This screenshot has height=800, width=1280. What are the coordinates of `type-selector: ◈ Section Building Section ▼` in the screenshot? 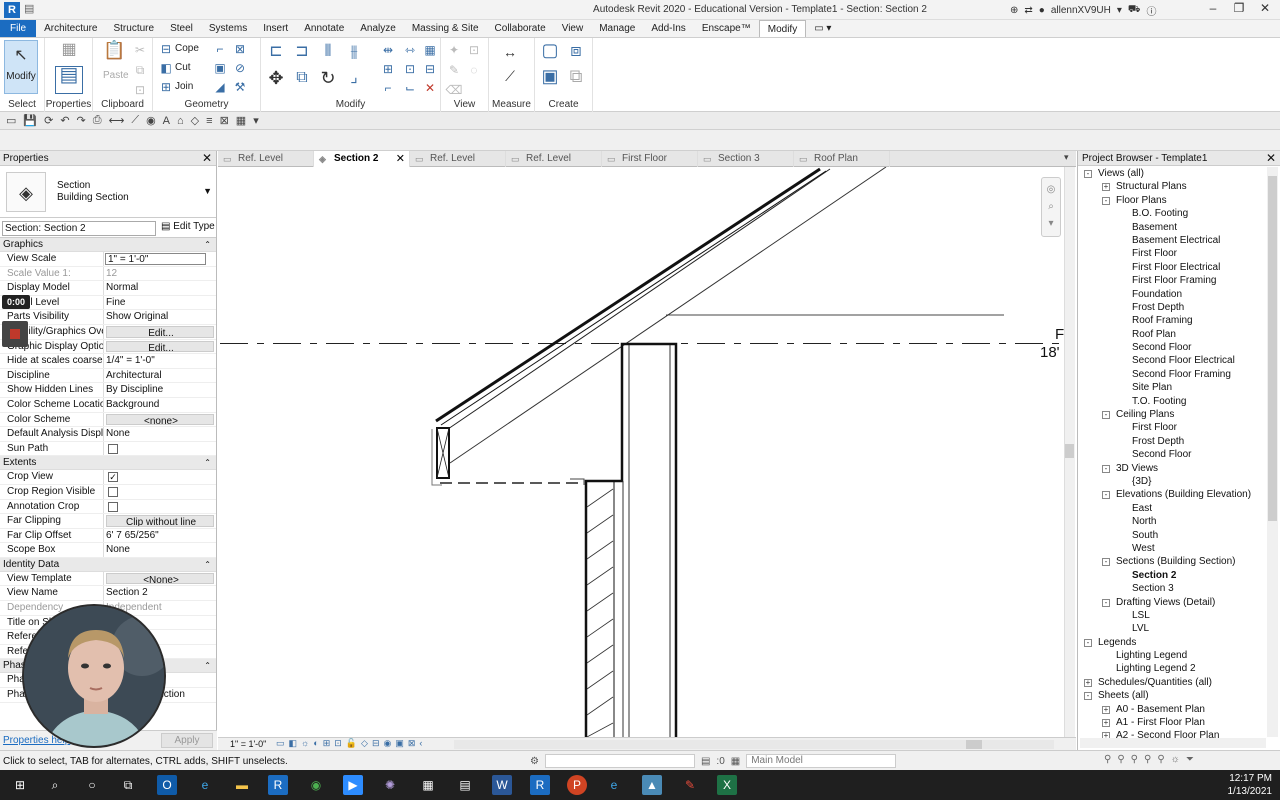 It's located at (108, 192).